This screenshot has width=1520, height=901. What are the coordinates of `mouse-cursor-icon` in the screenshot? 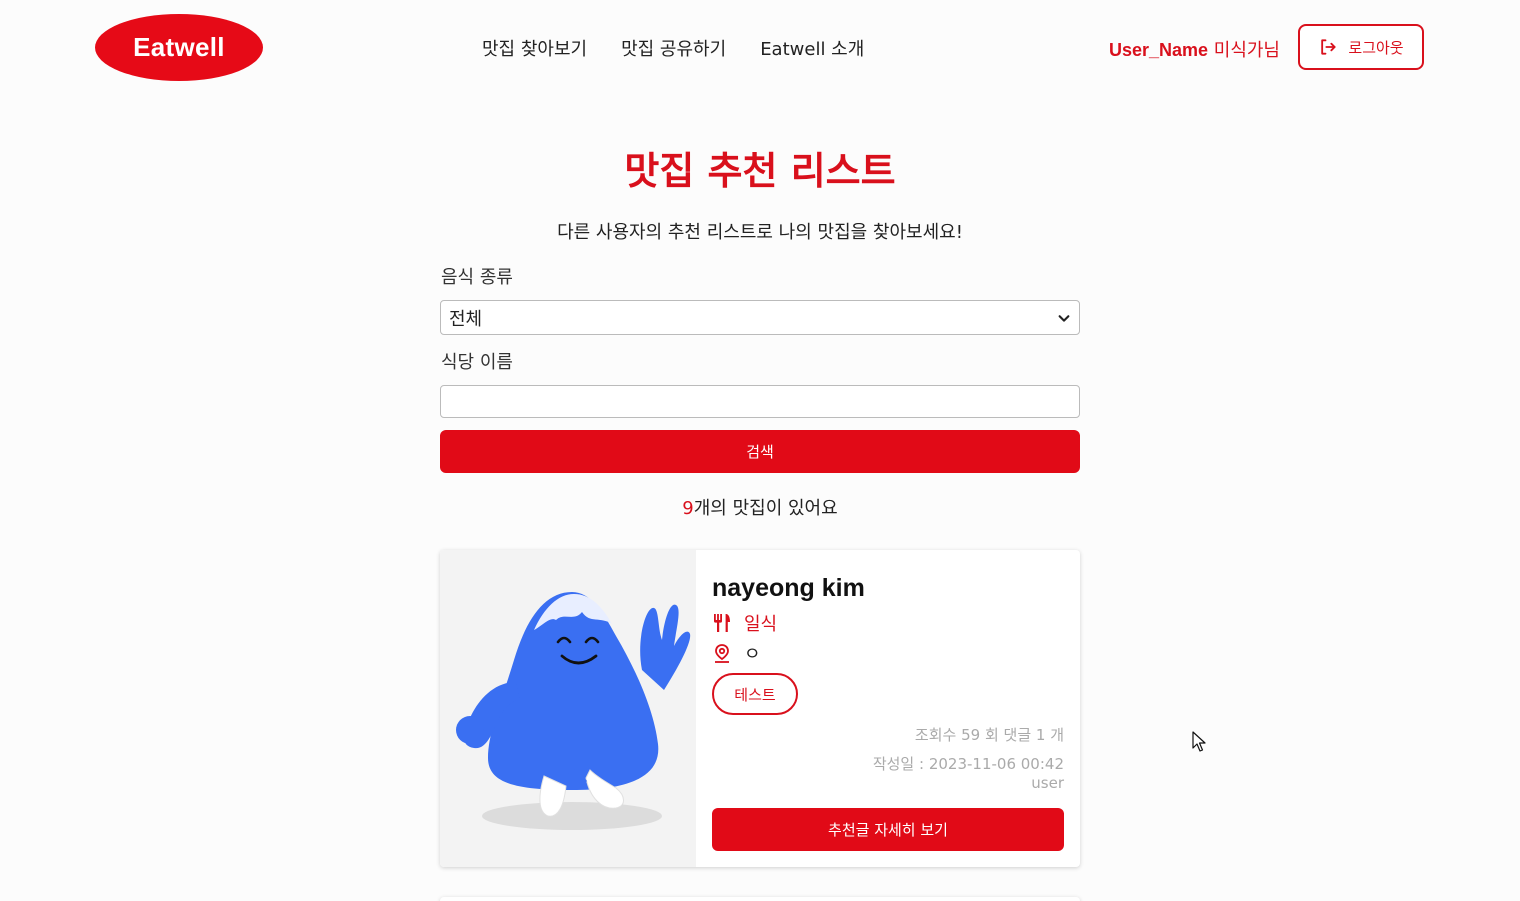 It's located at (1199, 741).